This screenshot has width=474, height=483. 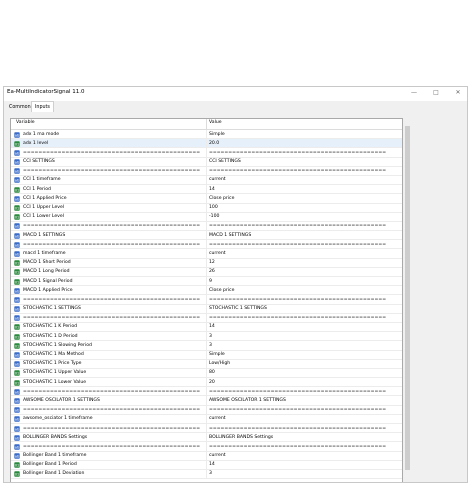 I want to click on row-value: MACD 1 SETTINGS, so click(x=230, y=235).